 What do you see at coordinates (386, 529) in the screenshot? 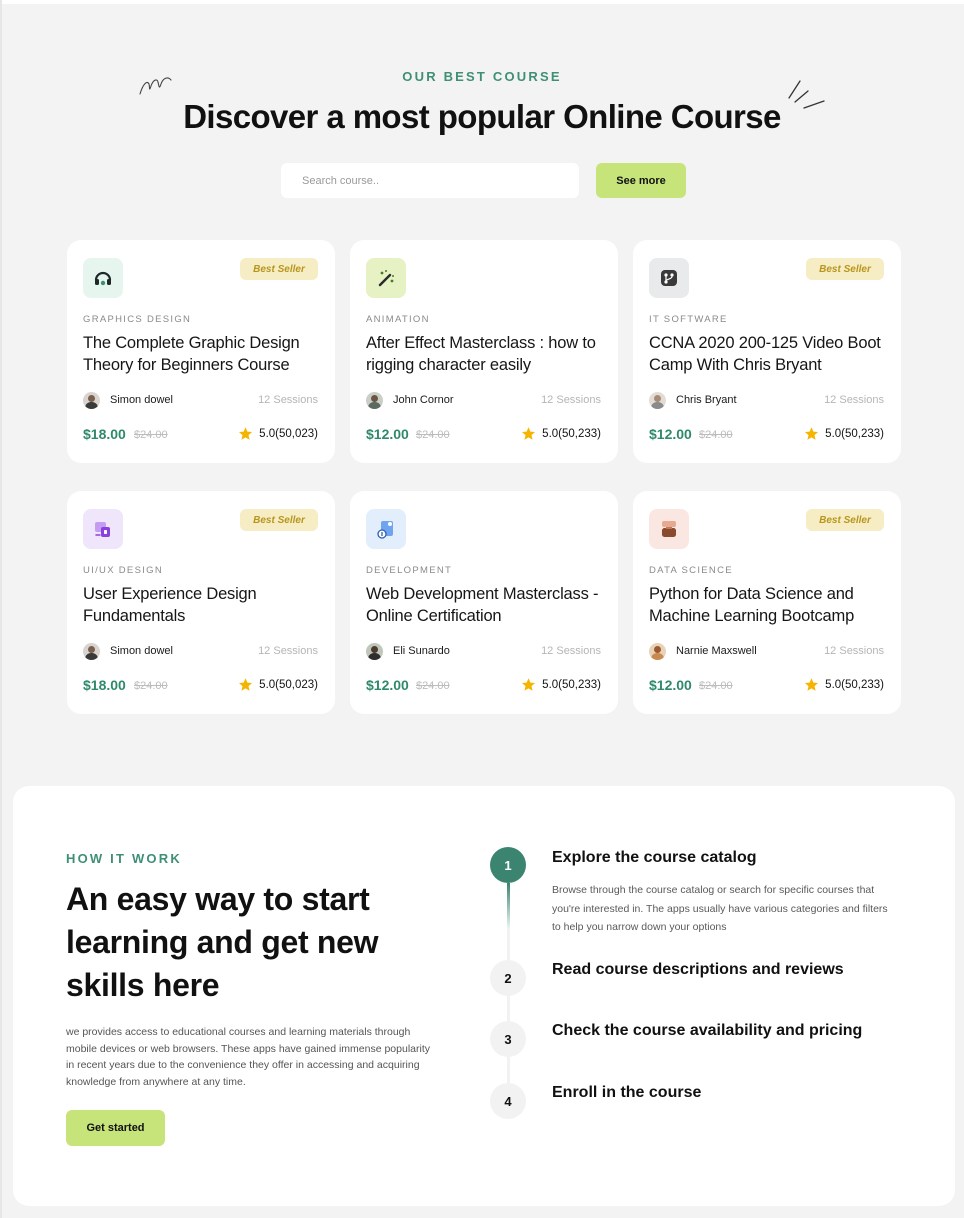
I see `code-document-icon` at bounding box center [386, 529].